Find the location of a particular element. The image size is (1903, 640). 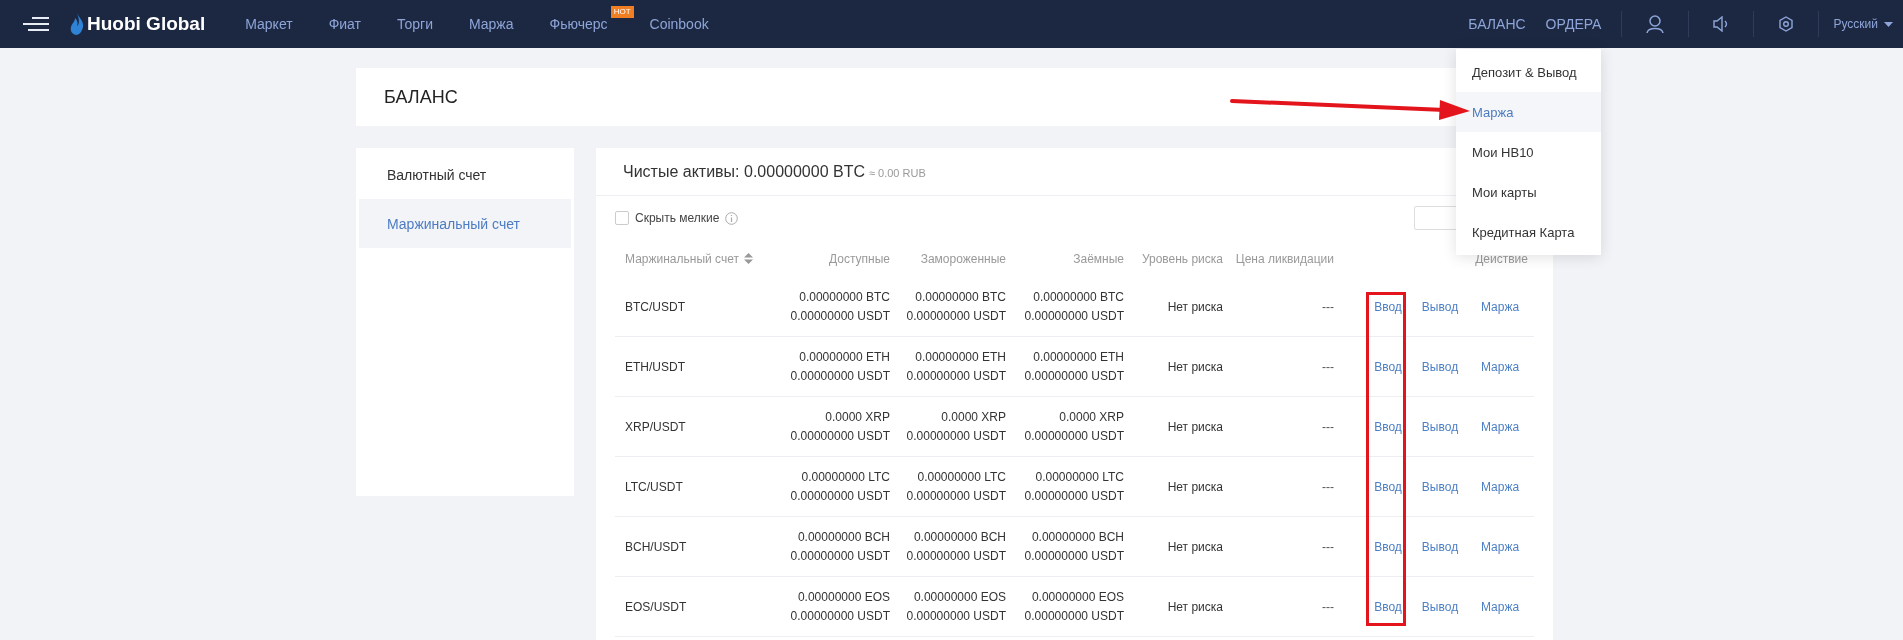

net-assets-approx: ≈ 0.00 RUB is located at coordinates (897, 173).